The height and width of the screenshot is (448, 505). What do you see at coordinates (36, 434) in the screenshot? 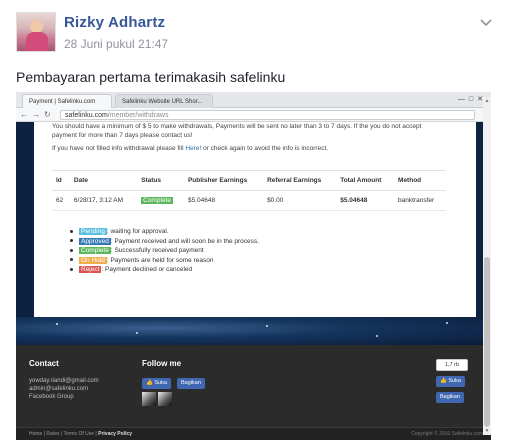
I see `footer-link: Home` at bounding box center [36, 434].